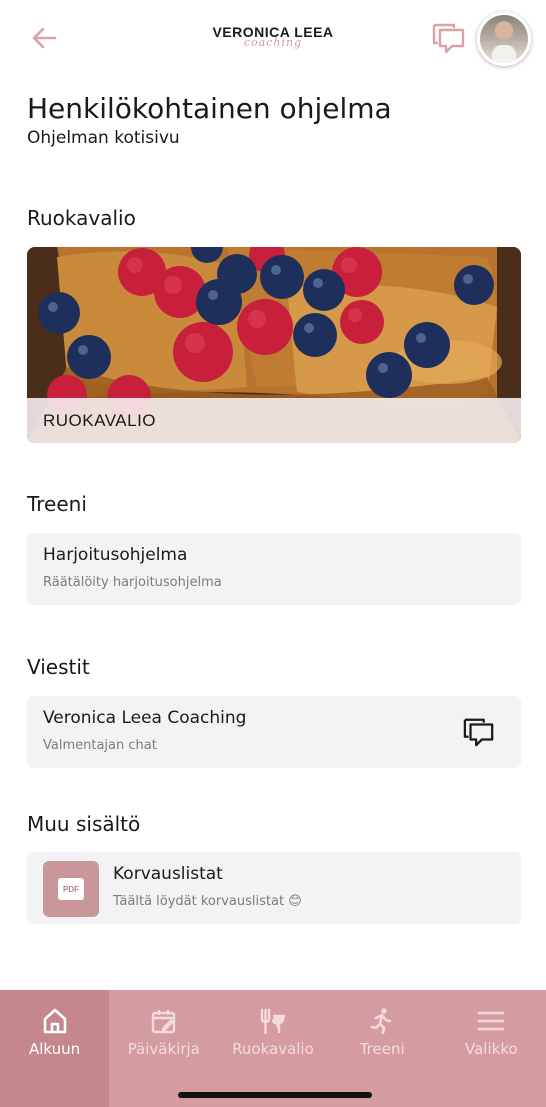  I want to click on page-title: Henkilökohtainen ohjelma, so click(209, 108).